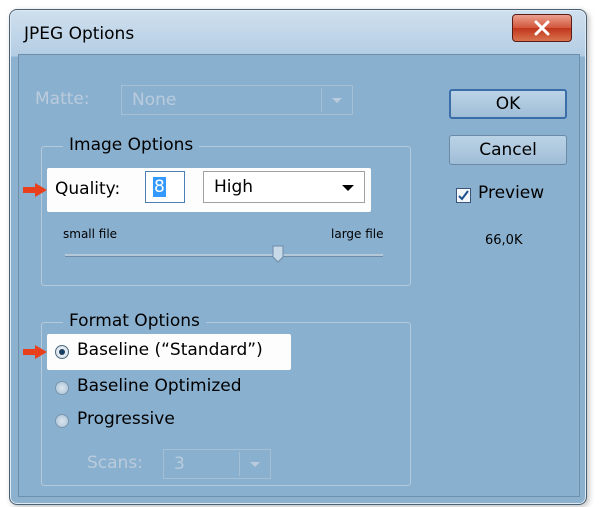 The width and height of the screenshot is (599, 507). What do you see at coordinates (79, 34) in the screenshot?
I see `window-title: JPEG Options` at bounding box center [79, 34].